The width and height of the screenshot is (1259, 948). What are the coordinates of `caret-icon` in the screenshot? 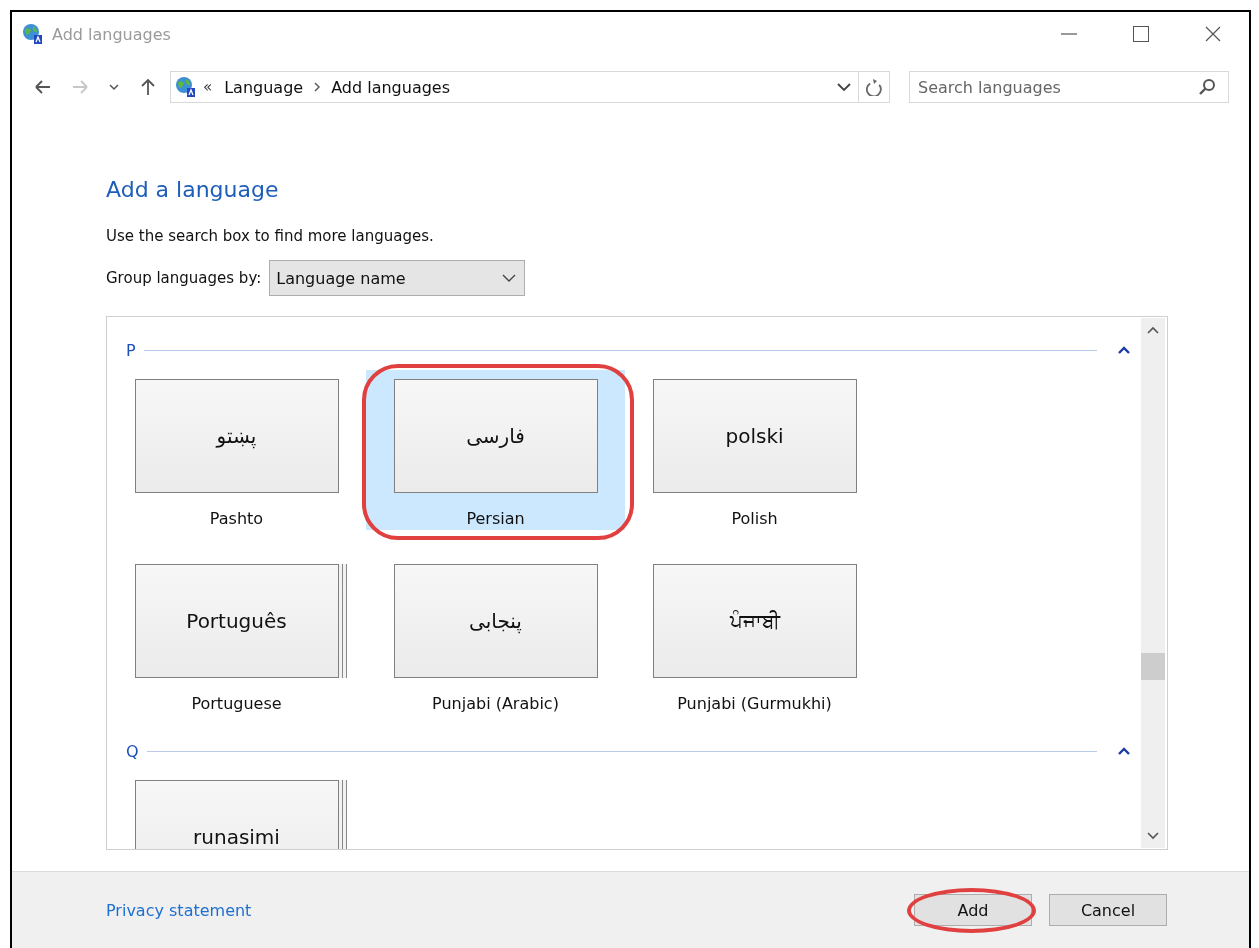 It's located at (509, 278).